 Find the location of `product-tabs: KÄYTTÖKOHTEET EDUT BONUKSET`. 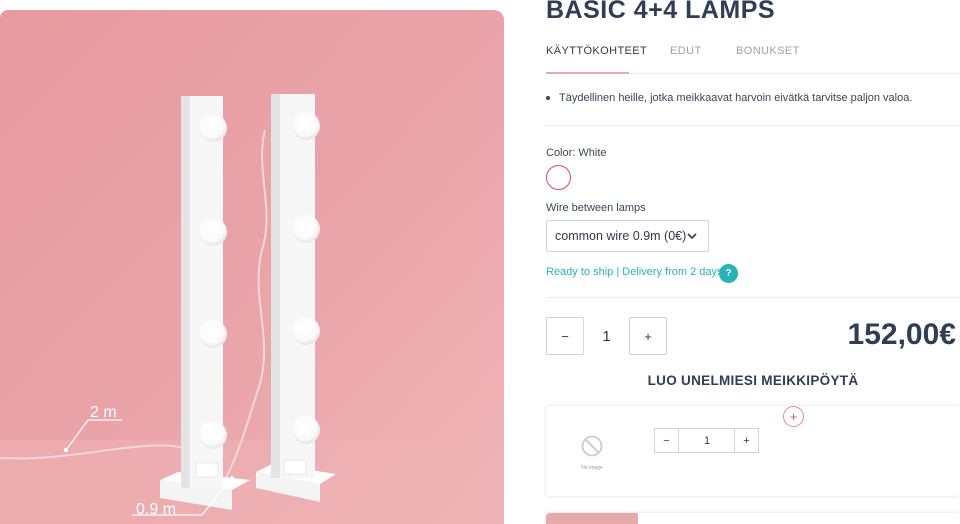

product-tabs: KÄYTTÖKOHTEET EDUT BONUKSET is located at coordinates (753, 56).